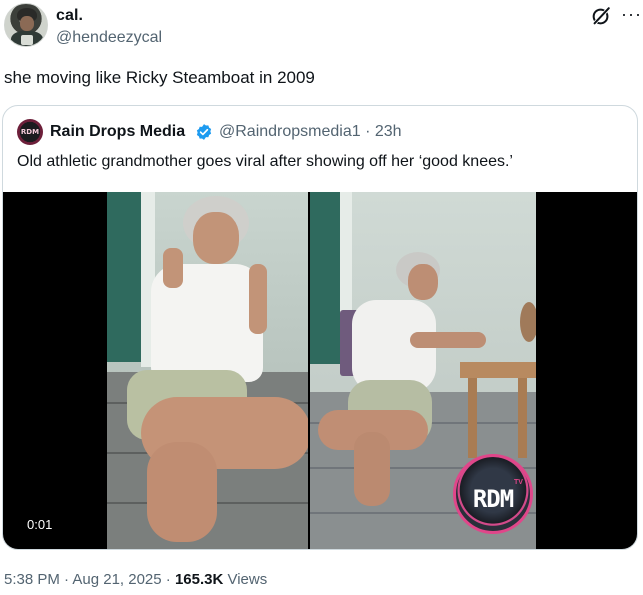 The width and height of the screenshot is (643, 595). Describe the element at coordinates (204, 132) in the screenshot. I see `verified-icon` at that location.